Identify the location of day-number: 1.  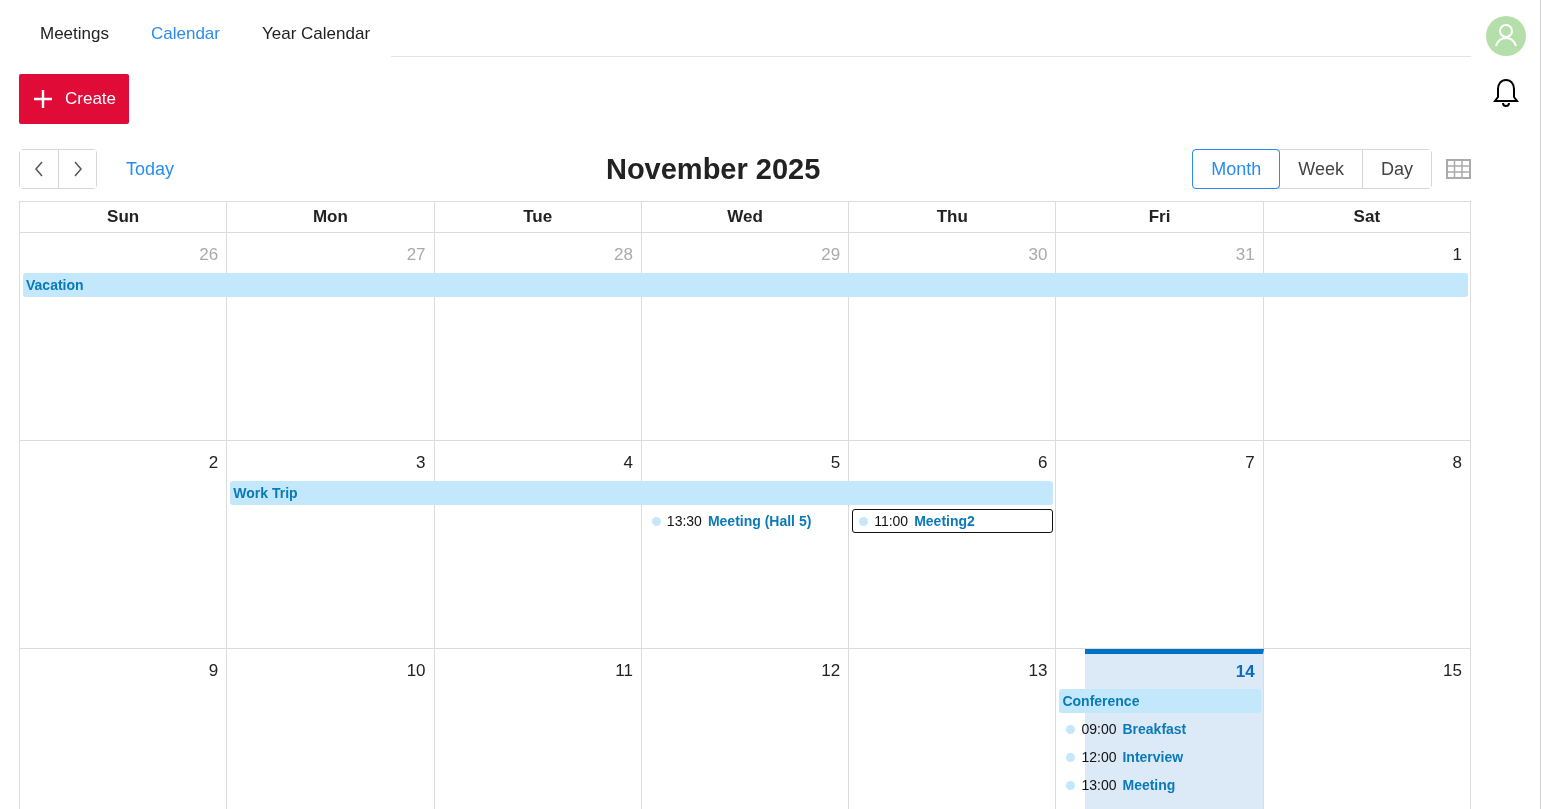
(1457, 255).